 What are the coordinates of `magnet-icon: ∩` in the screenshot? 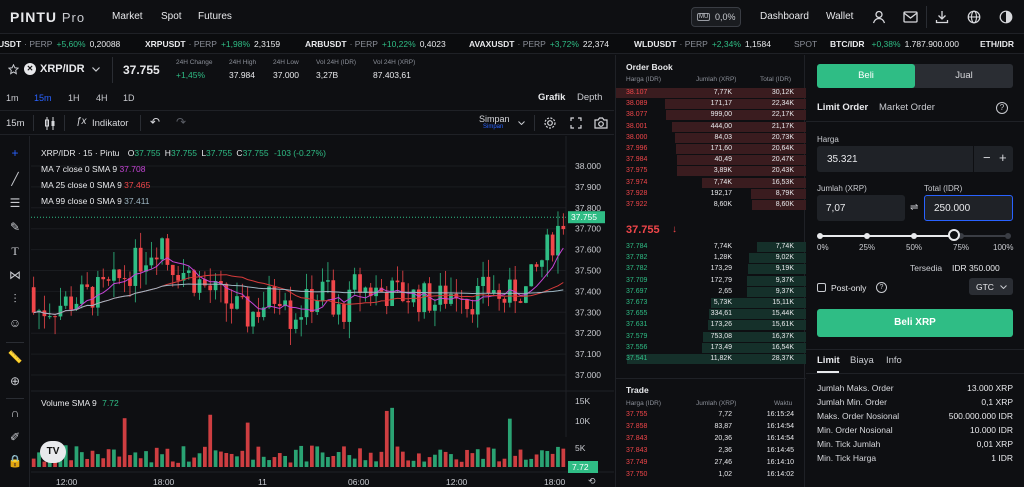 It's located at (15, 414).